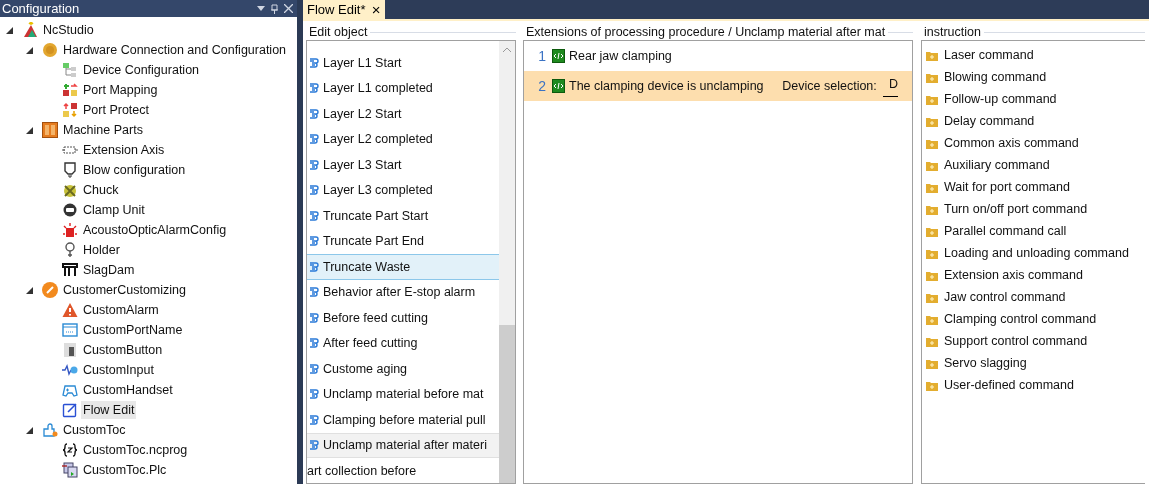 The width and height of the screenshot is (1149, 484). Describe the element at coordinates (121, 310) in the screenshot. I see `tree-item: CustomAlarm` at that location.